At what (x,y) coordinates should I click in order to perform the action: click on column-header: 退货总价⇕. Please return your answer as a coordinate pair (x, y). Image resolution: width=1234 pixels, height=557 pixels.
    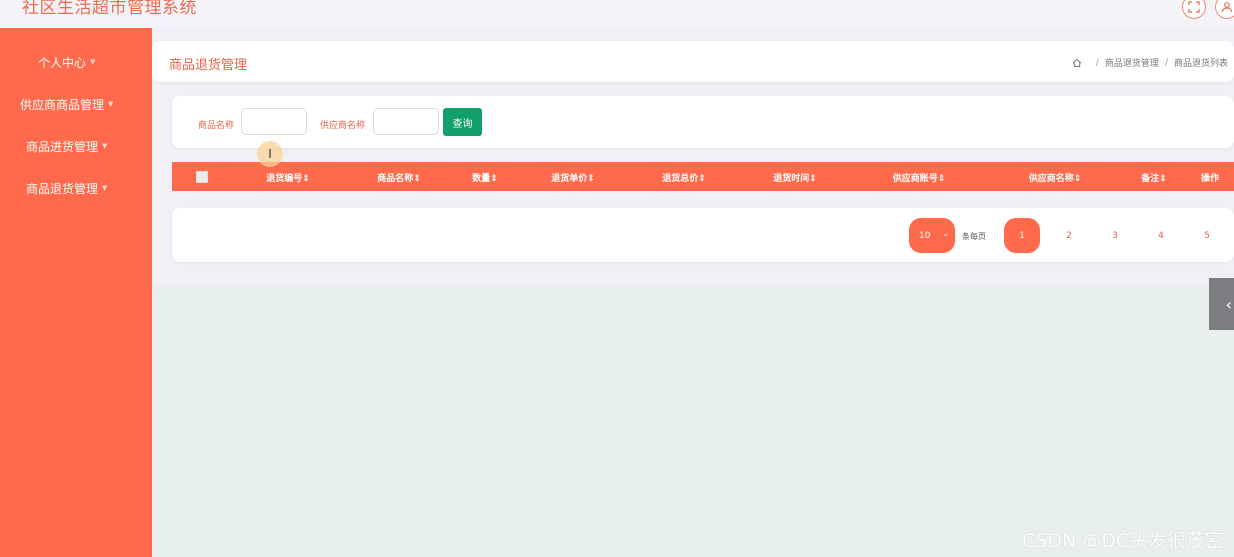
    Looking at the image, I should click on (684, 177).